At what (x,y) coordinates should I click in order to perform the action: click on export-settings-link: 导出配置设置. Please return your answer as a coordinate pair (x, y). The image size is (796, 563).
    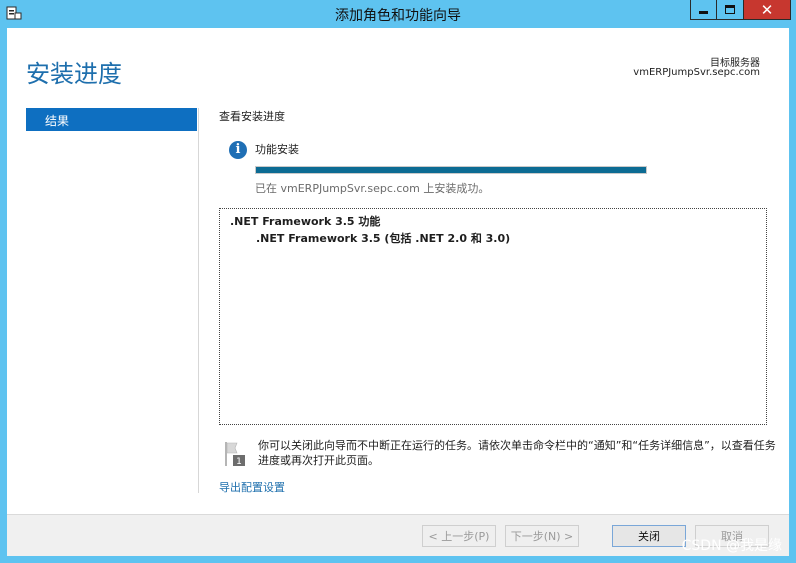
    Looking at the image, I should click on (252, 487).